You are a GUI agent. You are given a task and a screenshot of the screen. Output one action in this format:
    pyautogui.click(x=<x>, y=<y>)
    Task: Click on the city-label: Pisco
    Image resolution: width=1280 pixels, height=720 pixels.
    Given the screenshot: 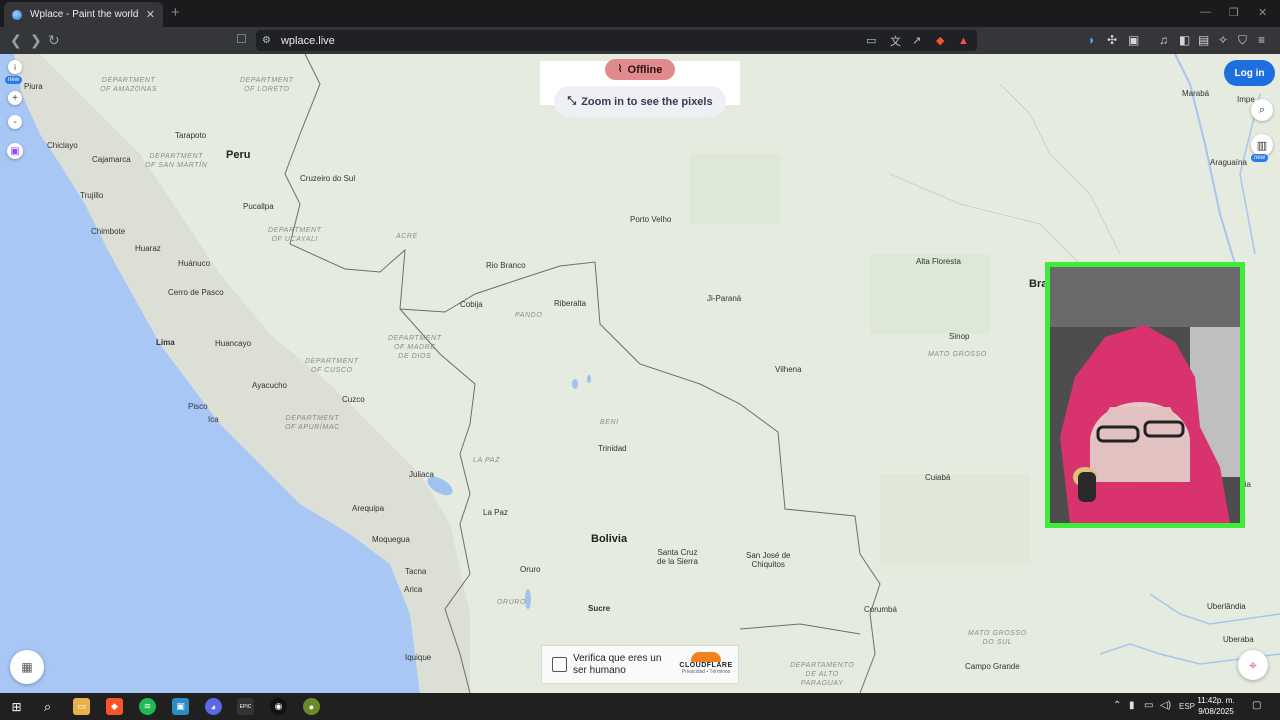 What is the action you would take?
    pyautogui.click(x=198, y=406)
    